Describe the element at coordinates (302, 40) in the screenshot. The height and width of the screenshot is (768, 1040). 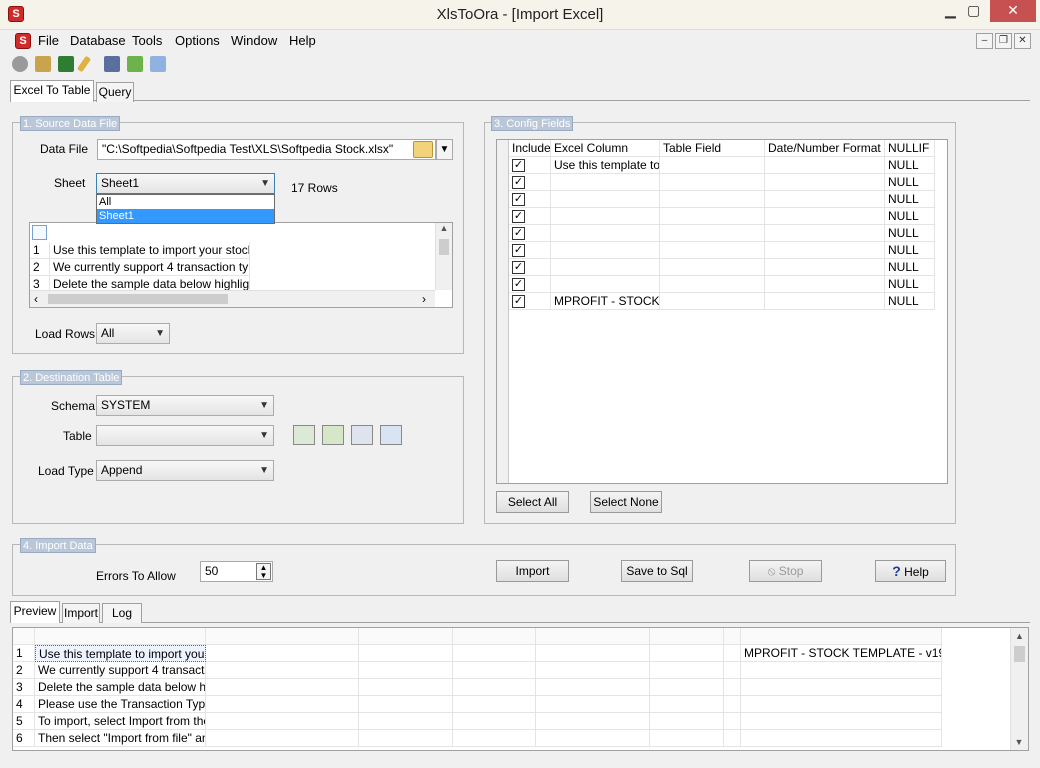
I see `menu-help: Help` at that location.